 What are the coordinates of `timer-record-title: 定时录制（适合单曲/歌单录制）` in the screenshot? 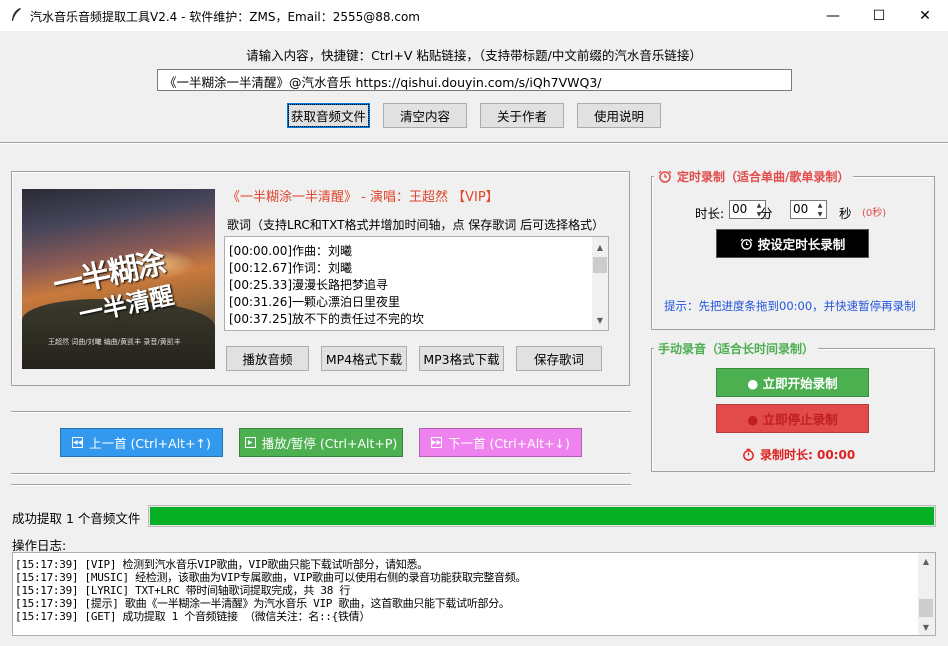 It's located at (754, 176).